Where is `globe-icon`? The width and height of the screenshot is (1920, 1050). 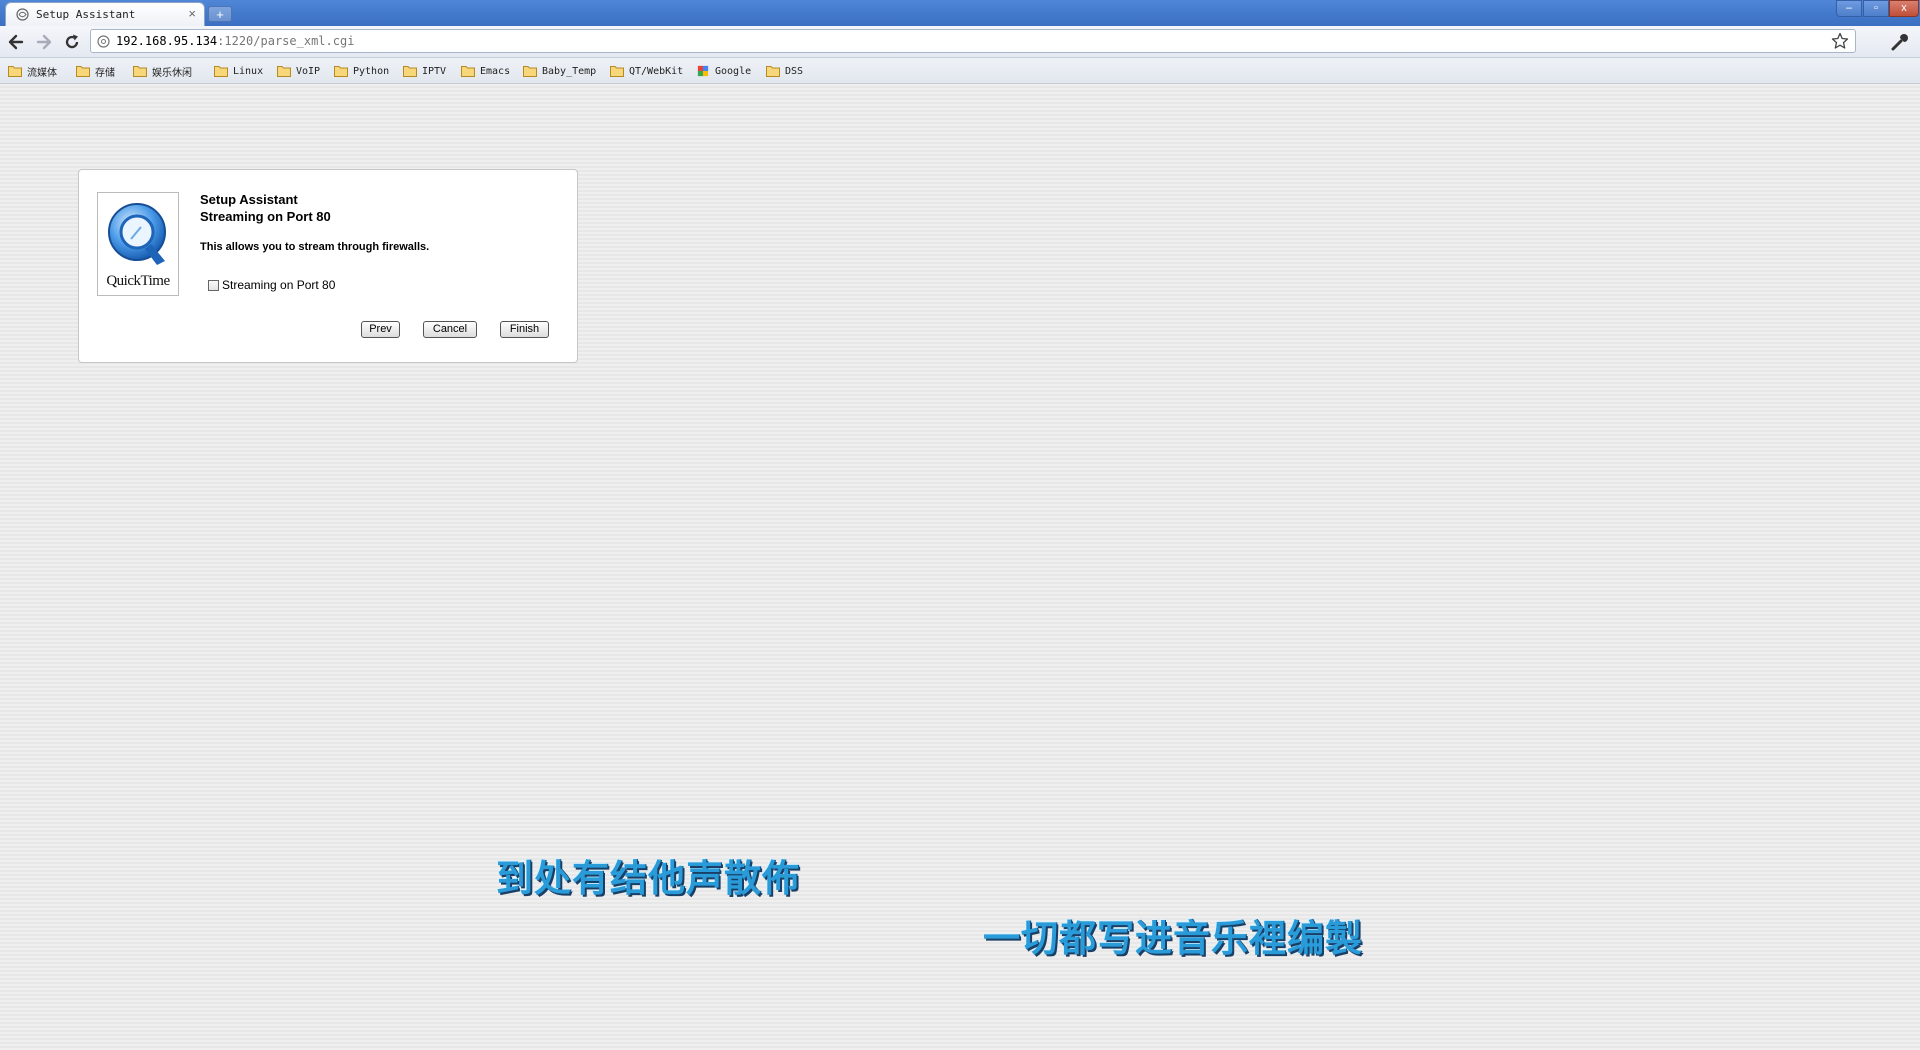
globe-icon is located at coordinates (22, 14).